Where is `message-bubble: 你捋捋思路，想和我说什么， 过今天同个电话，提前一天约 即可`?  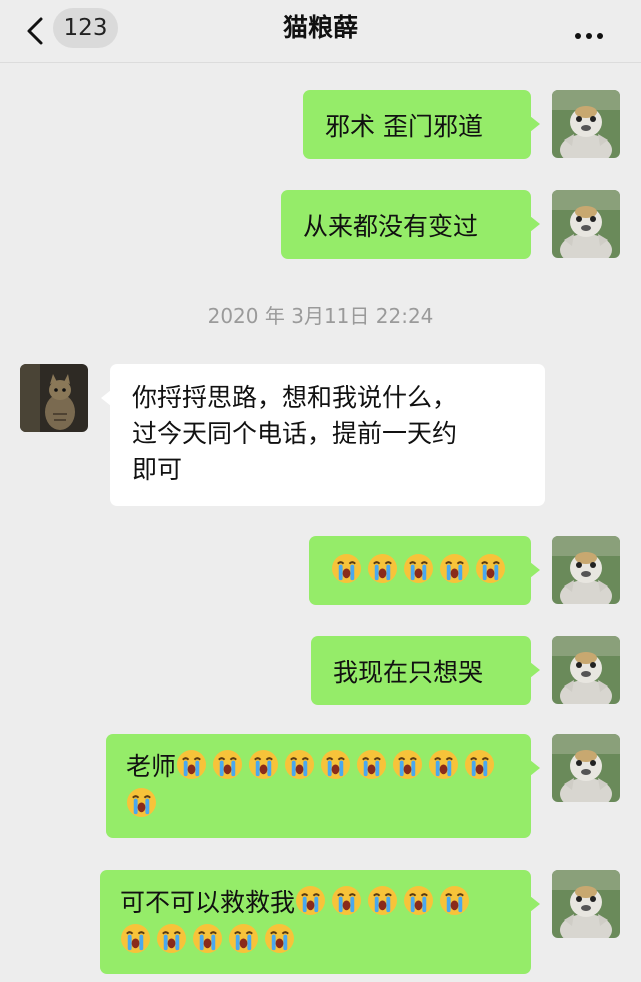
message-bubble: 你捋捋思路，想和我说什么， 过今天同个电话，提前一天约 即可 is located at coordinates (323, 435).